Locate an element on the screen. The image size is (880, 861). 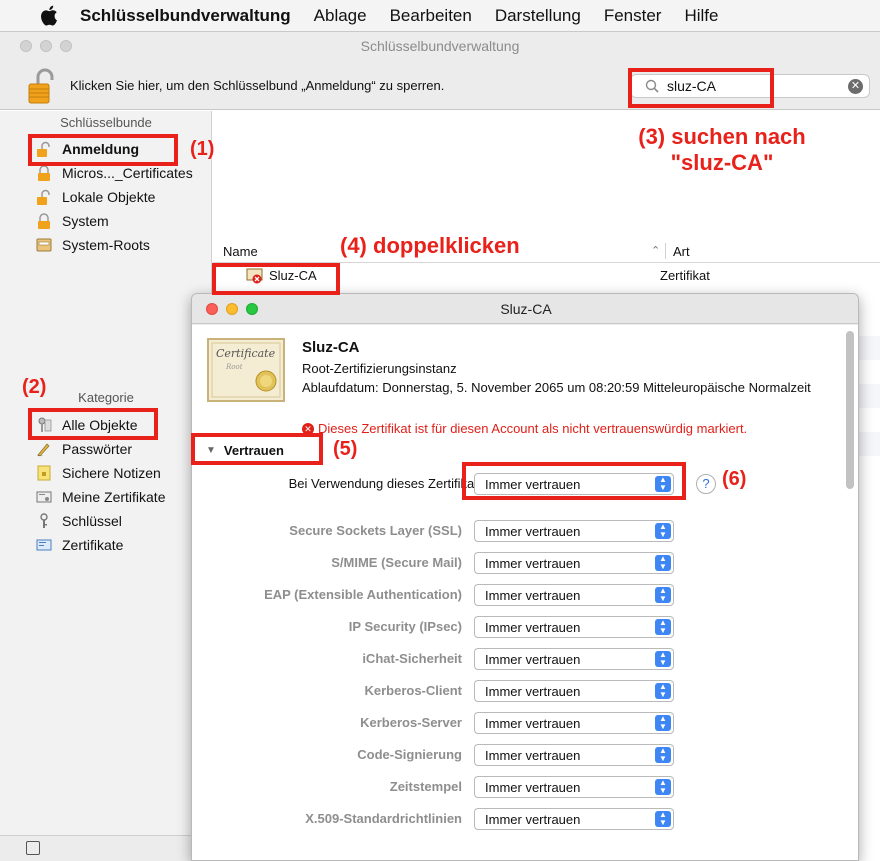
column-header-kind: Art is located at coordinates (681, 251).